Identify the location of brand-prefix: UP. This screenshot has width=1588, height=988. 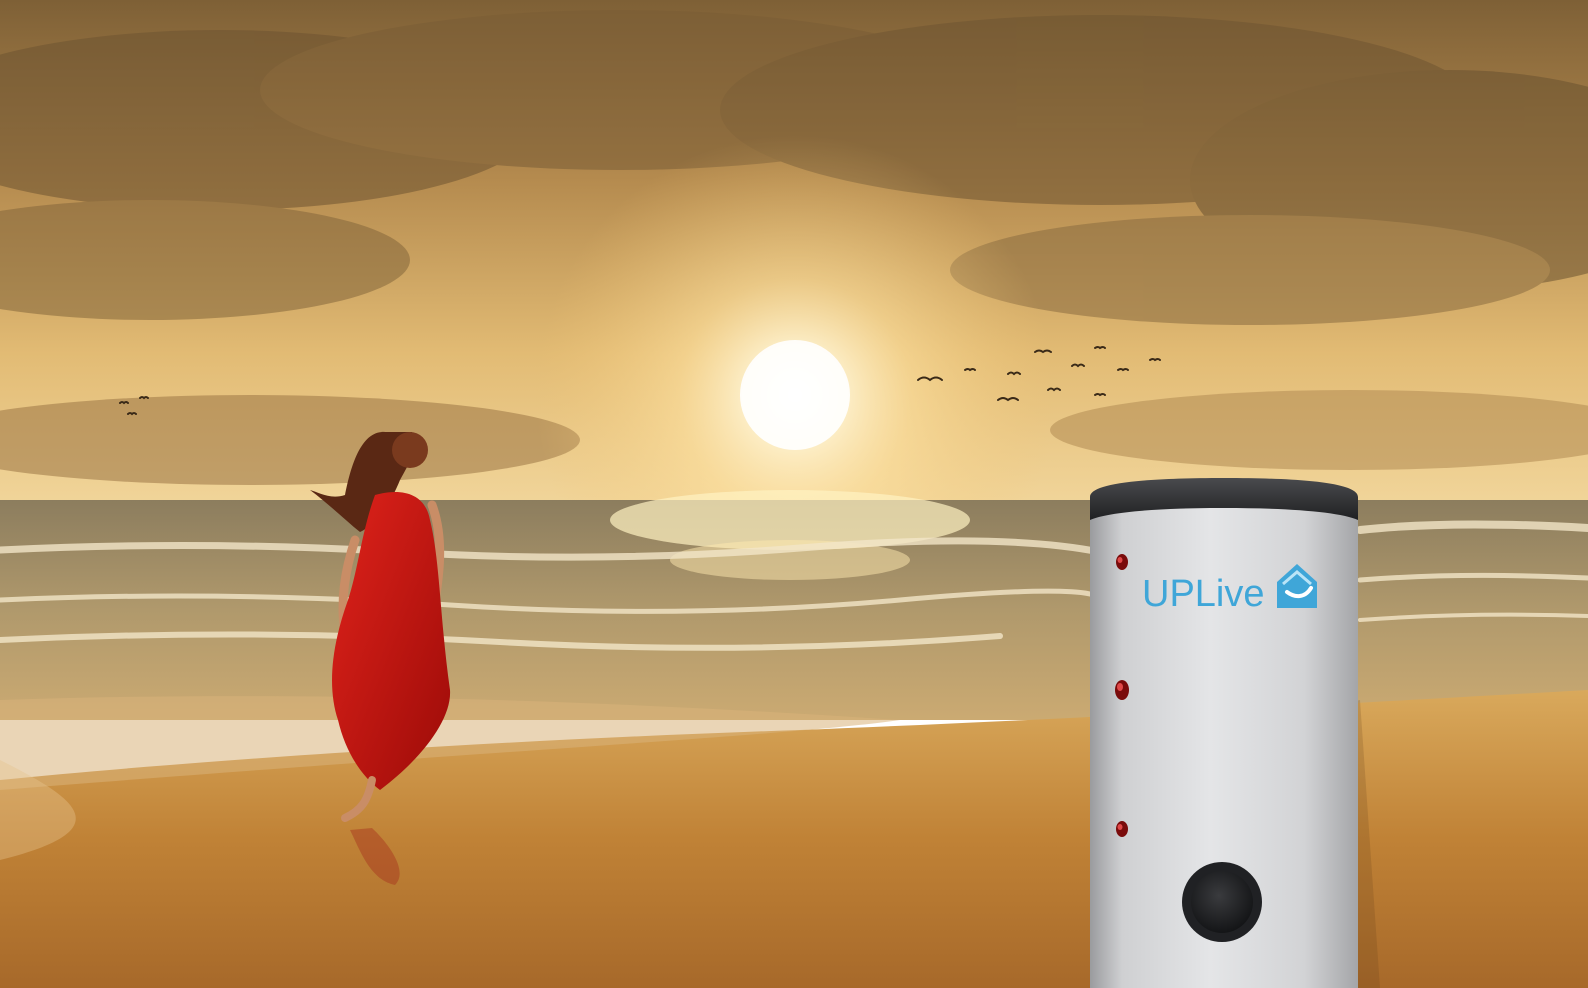
(1168, 594).